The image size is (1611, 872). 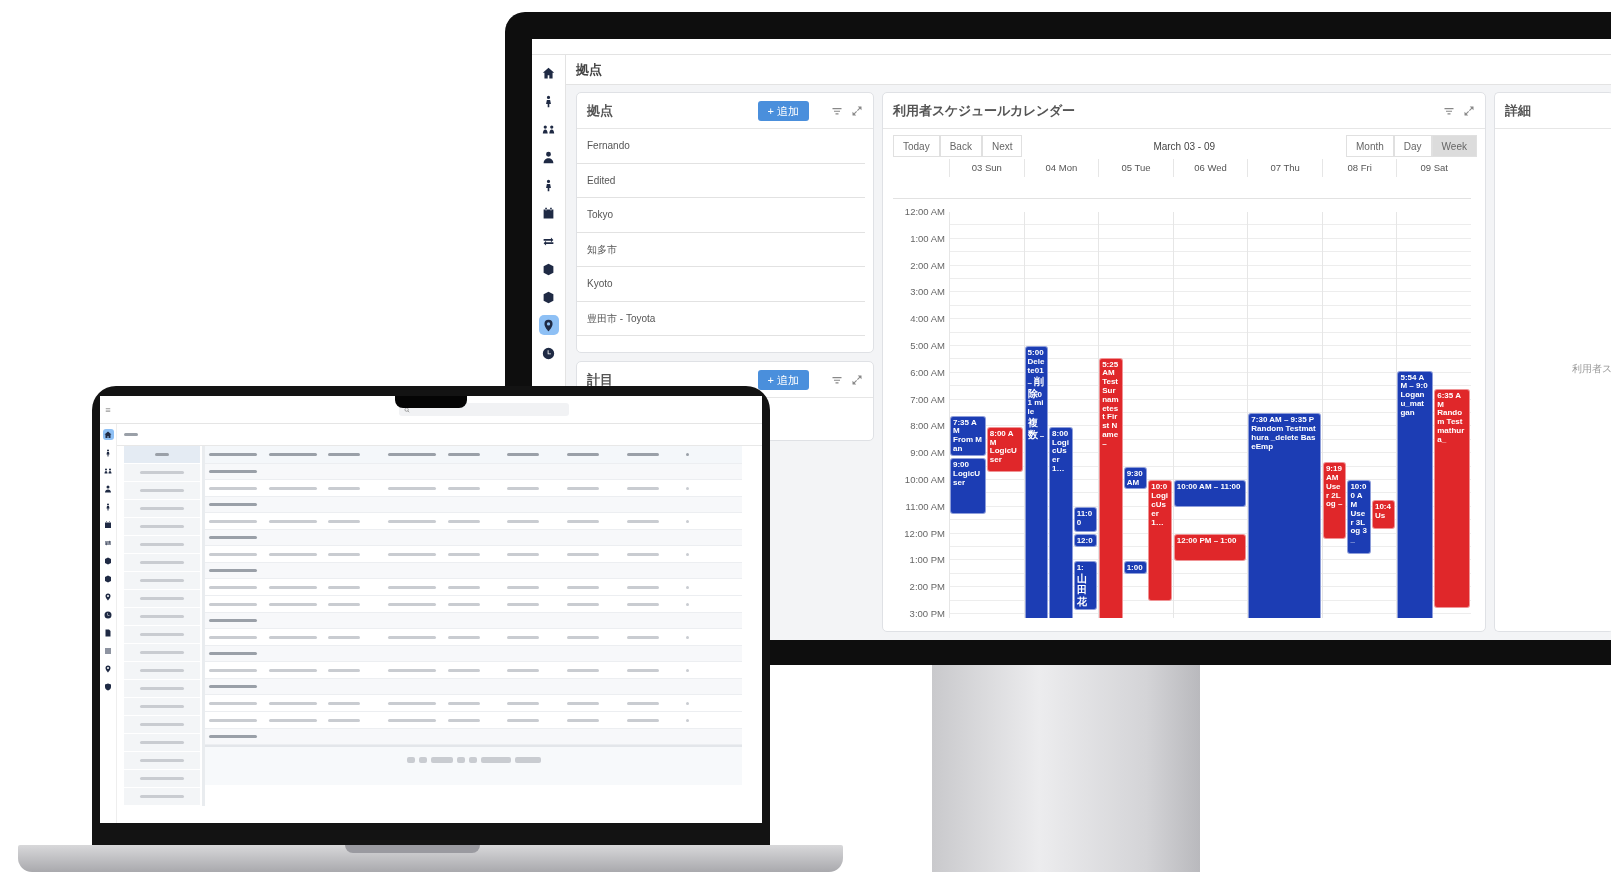 What do you see at coordinates (1036, 482) in the screenshot?
I see `calendar-event: 5:00 Delete01 – 削除01 mile 複数 –` at bounding box center [1036, 482].